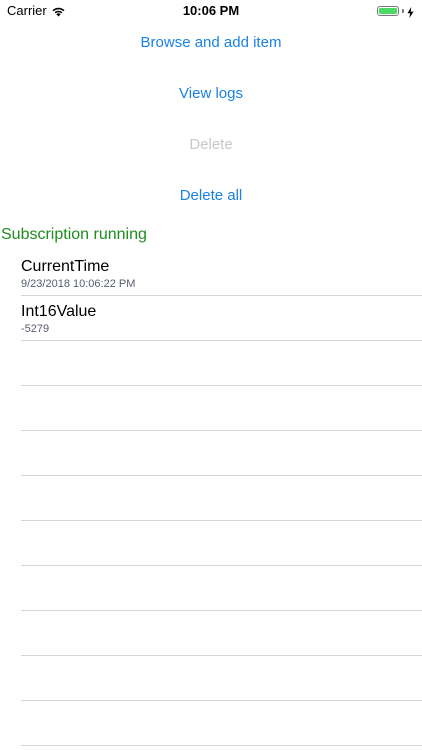  I want to click on item-value: -5279, so click(35, 329).